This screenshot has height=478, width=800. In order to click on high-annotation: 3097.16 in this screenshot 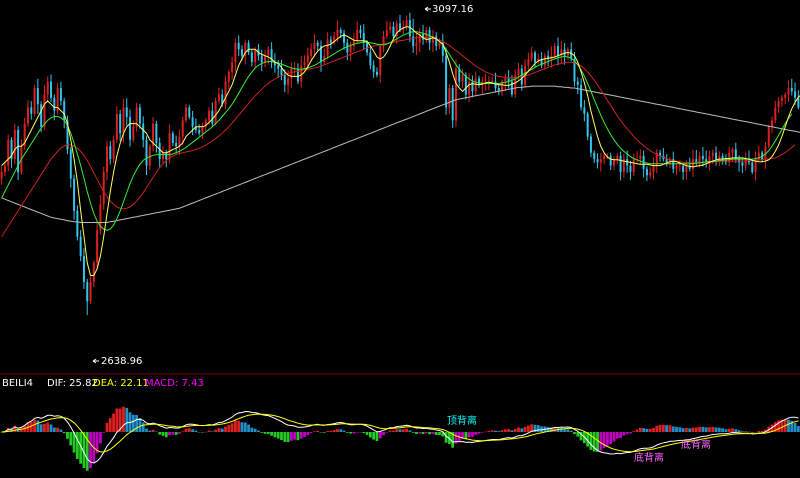, I will do `click(452, 9)`.